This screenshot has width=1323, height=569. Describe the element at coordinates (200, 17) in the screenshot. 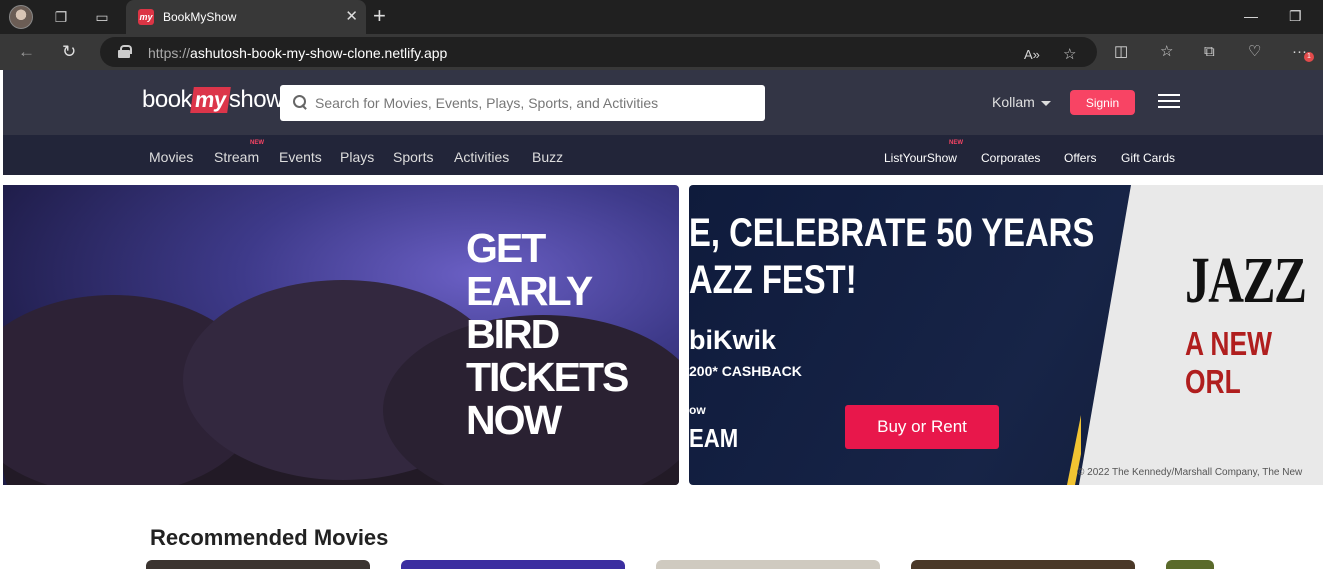

I see `tab-title: BookMyShow` at that location.